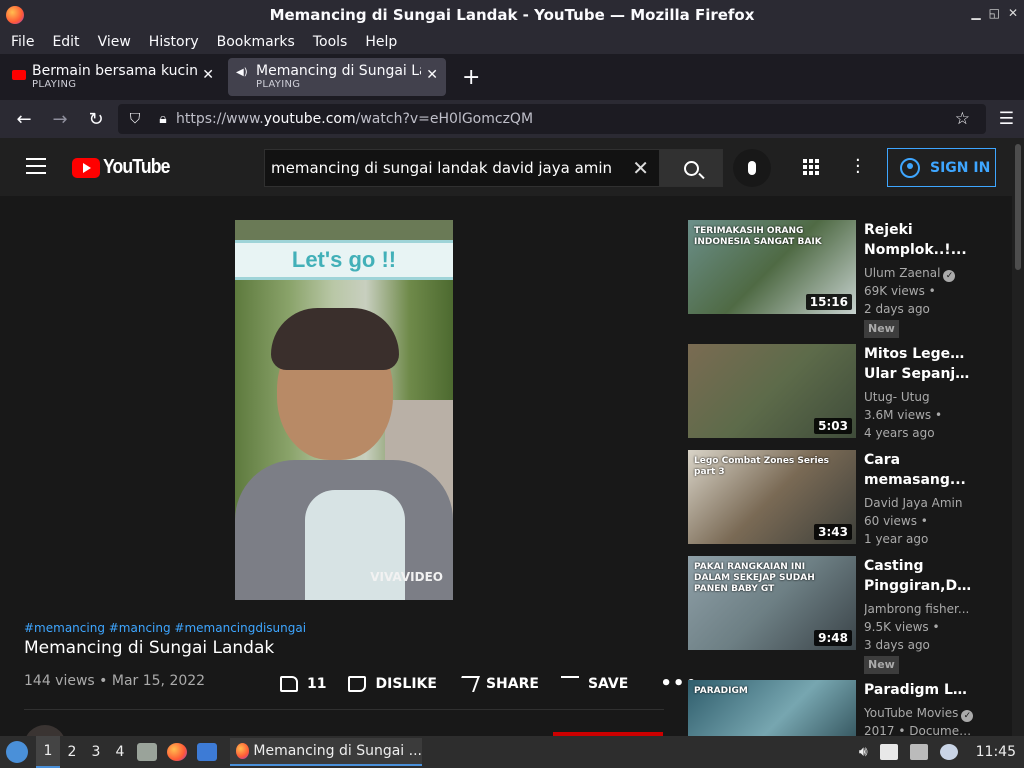 The image size is (1024, 768). I want to click on like-count: 11, so click(317, 683).